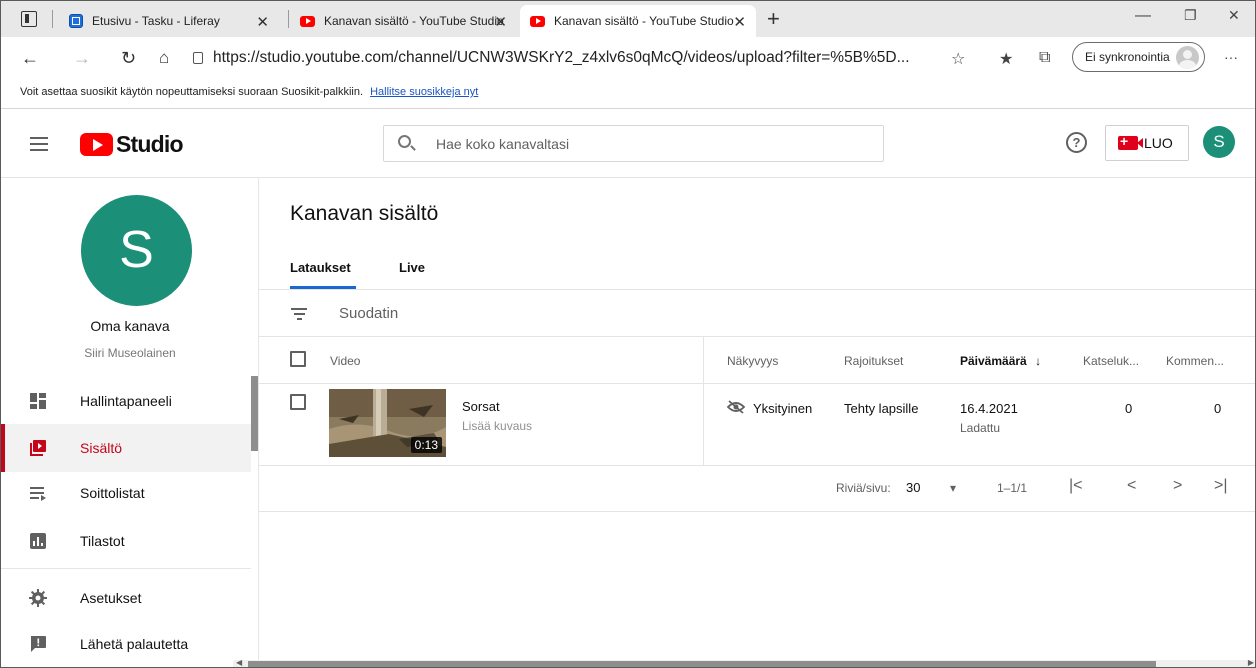 The height and width of the screenshot is (668, 1256). I want to click on select-all-checkbox, so click(298, 359).